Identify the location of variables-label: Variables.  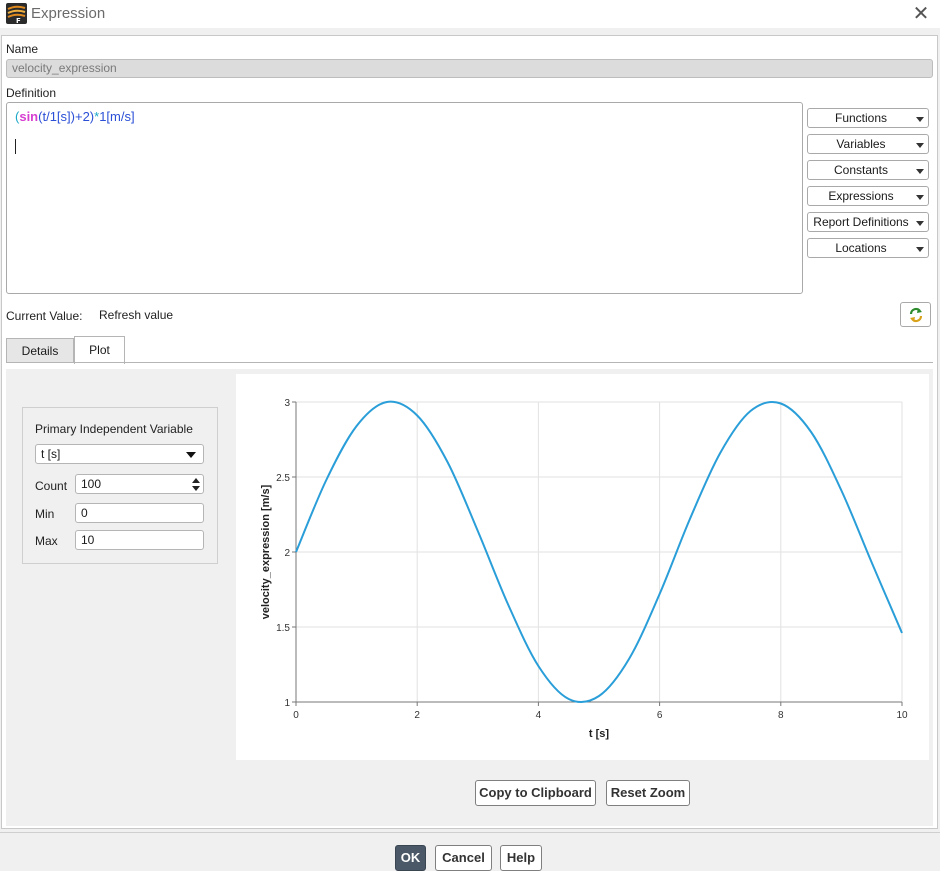
(861, 144).